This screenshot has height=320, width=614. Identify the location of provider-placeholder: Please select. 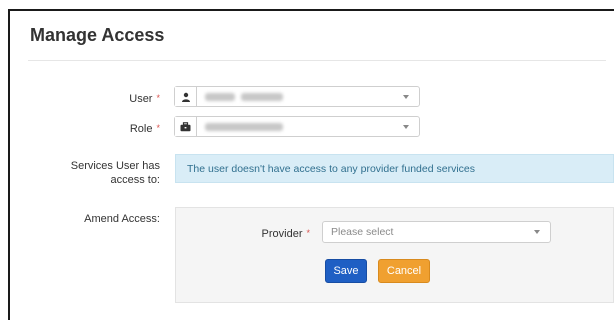
(362, 232).